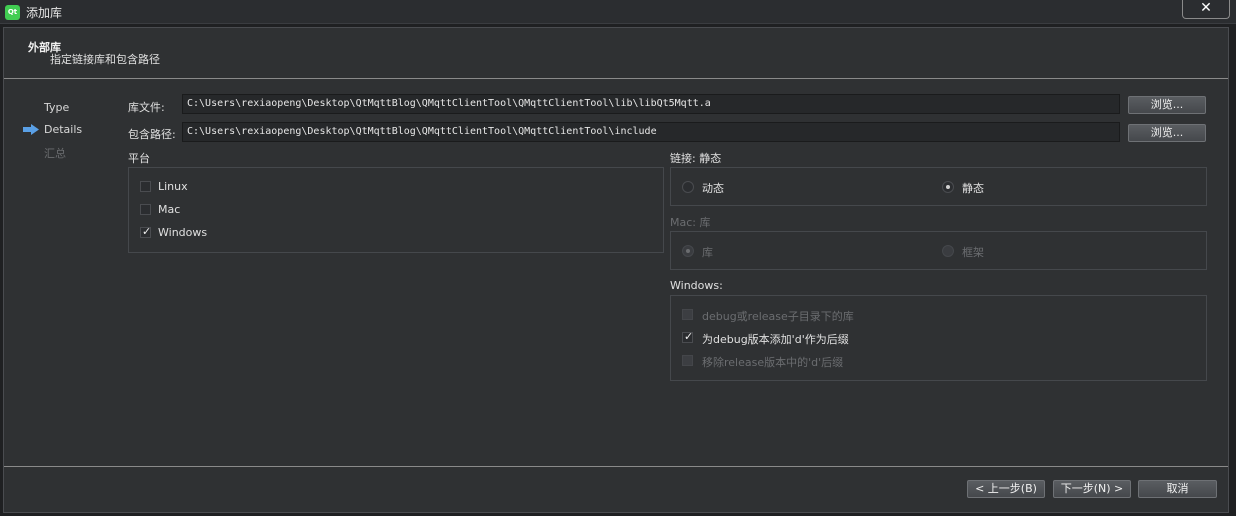 The width and height of the screenshot is (1236, 516). I want to click on header-divider, so click(616, 78).